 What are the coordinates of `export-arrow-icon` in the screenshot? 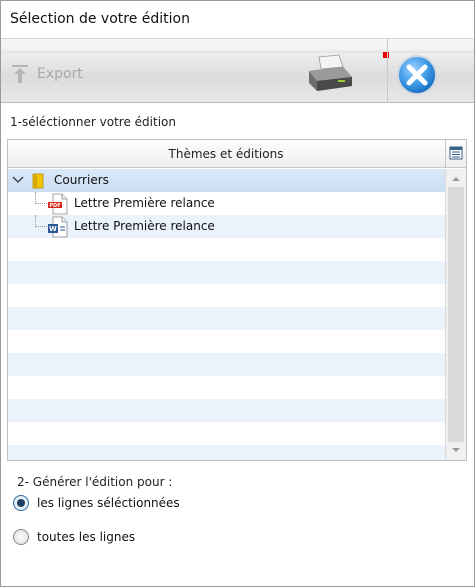 It's located at (20, 74).